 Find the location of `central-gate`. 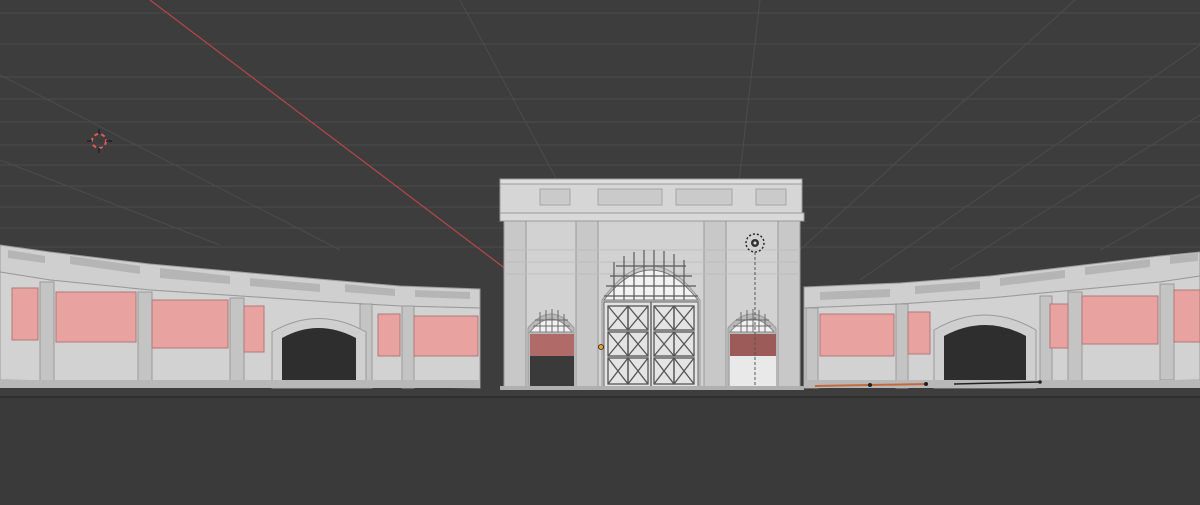

central-gate is located at coordinates (652, 284).